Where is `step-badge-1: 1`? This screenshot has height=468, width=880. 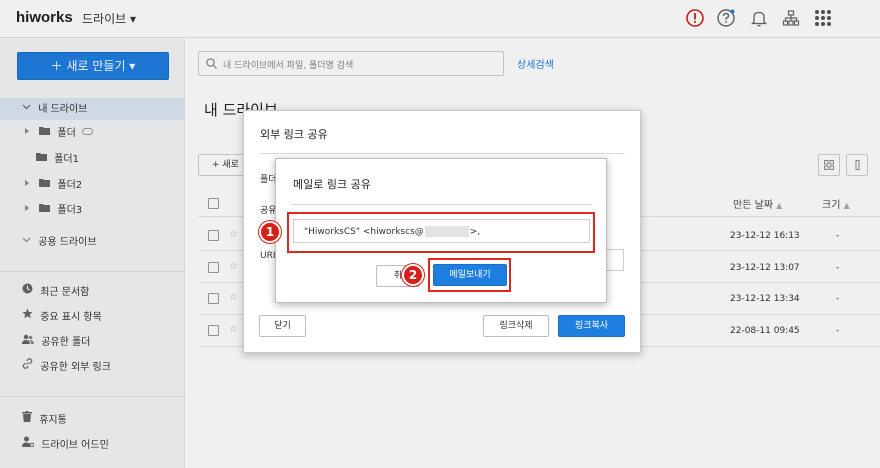
step-badge-1: 1 is located at coordinates (270, 232).